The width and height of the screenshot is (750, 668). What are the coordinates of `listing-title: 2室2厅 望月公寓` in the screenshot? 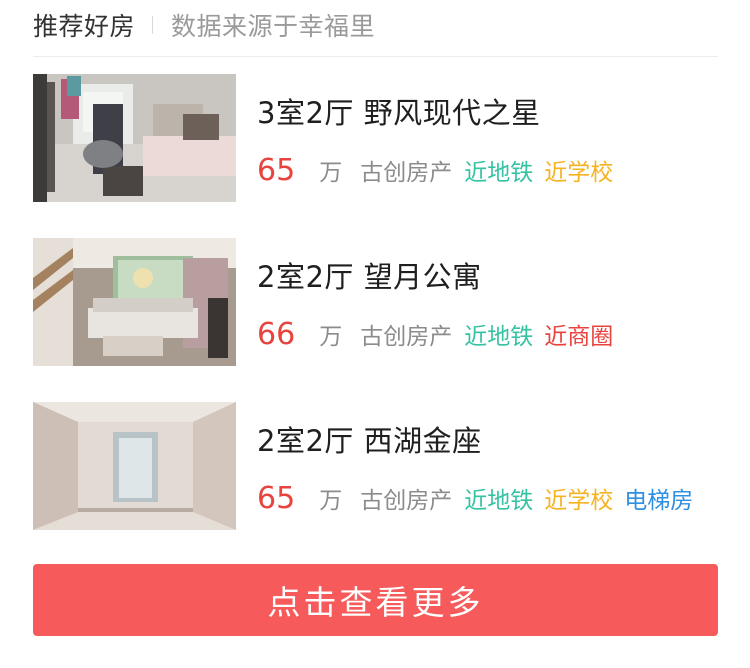 It's located at (369, 277).